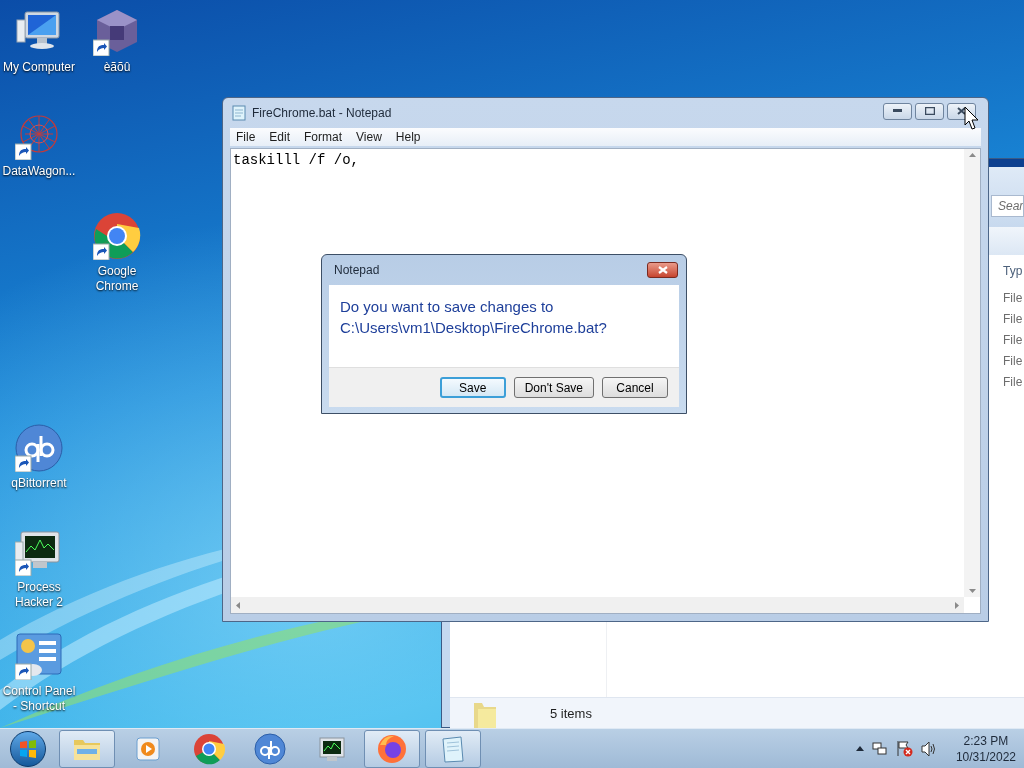 The image size is (1024, 768). What do you see at coordinates (1006, 163) in the screenshot?
I see `title-bar` at bounding box center [1006, 163].